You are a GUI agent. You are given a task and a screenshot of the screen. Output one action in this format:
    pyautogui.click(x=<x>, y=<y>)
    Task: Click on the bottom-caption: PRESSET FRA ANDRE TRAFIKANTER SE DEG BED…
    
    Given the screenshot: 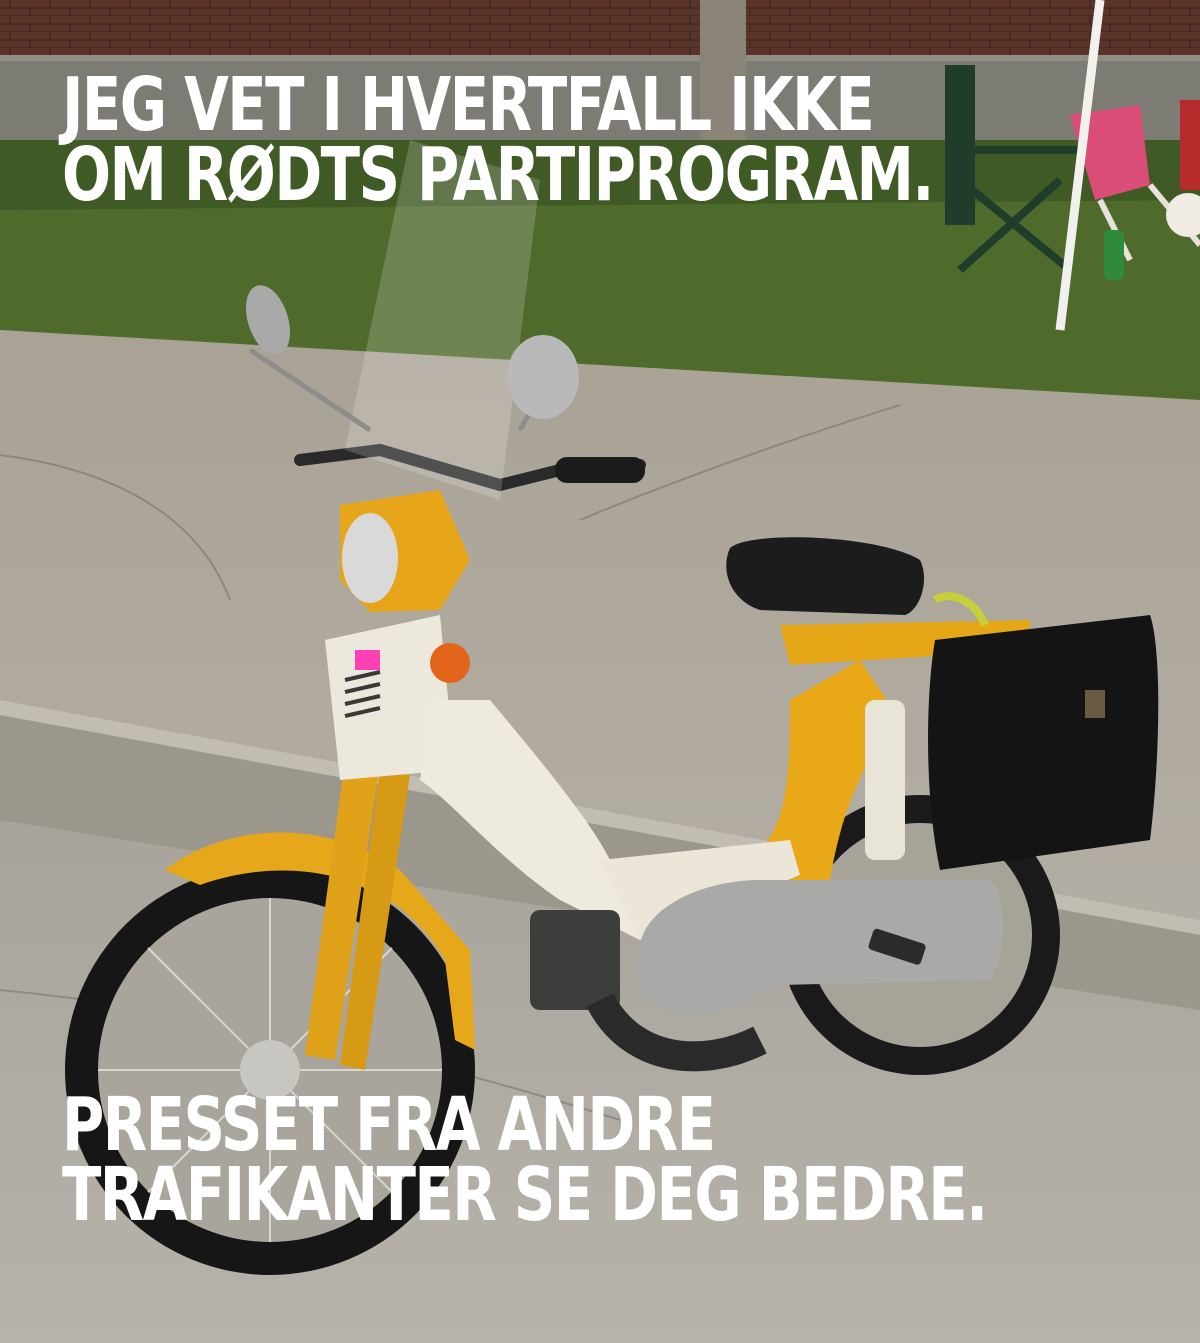 What is the action you would take?
    pyautogui.click(x=525, y=1160)
    